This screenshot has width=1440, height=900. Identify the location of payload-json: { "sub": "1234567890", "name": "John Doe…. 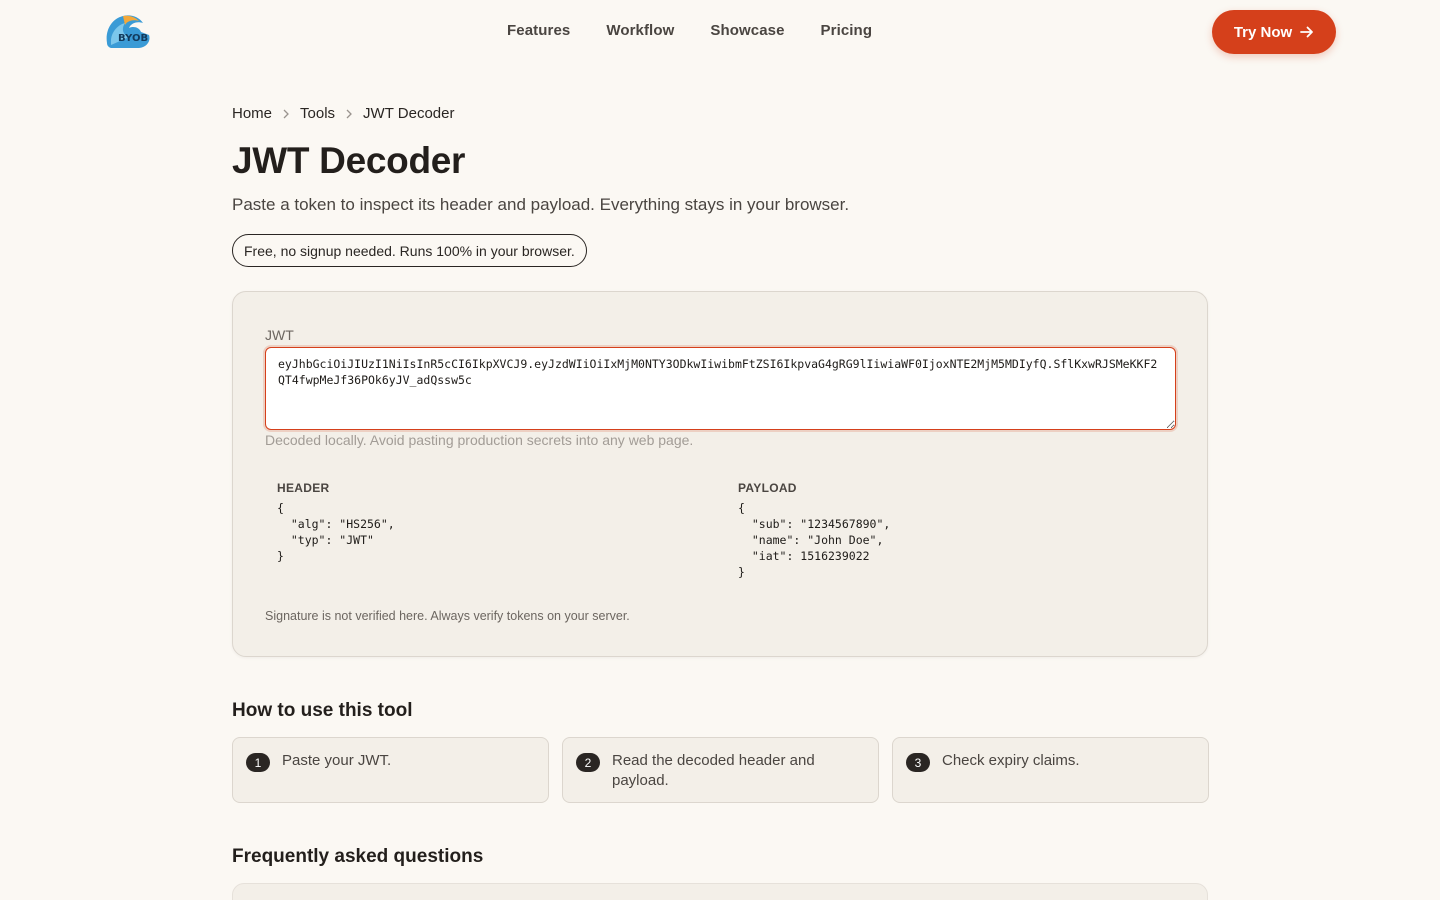
(814, 540).